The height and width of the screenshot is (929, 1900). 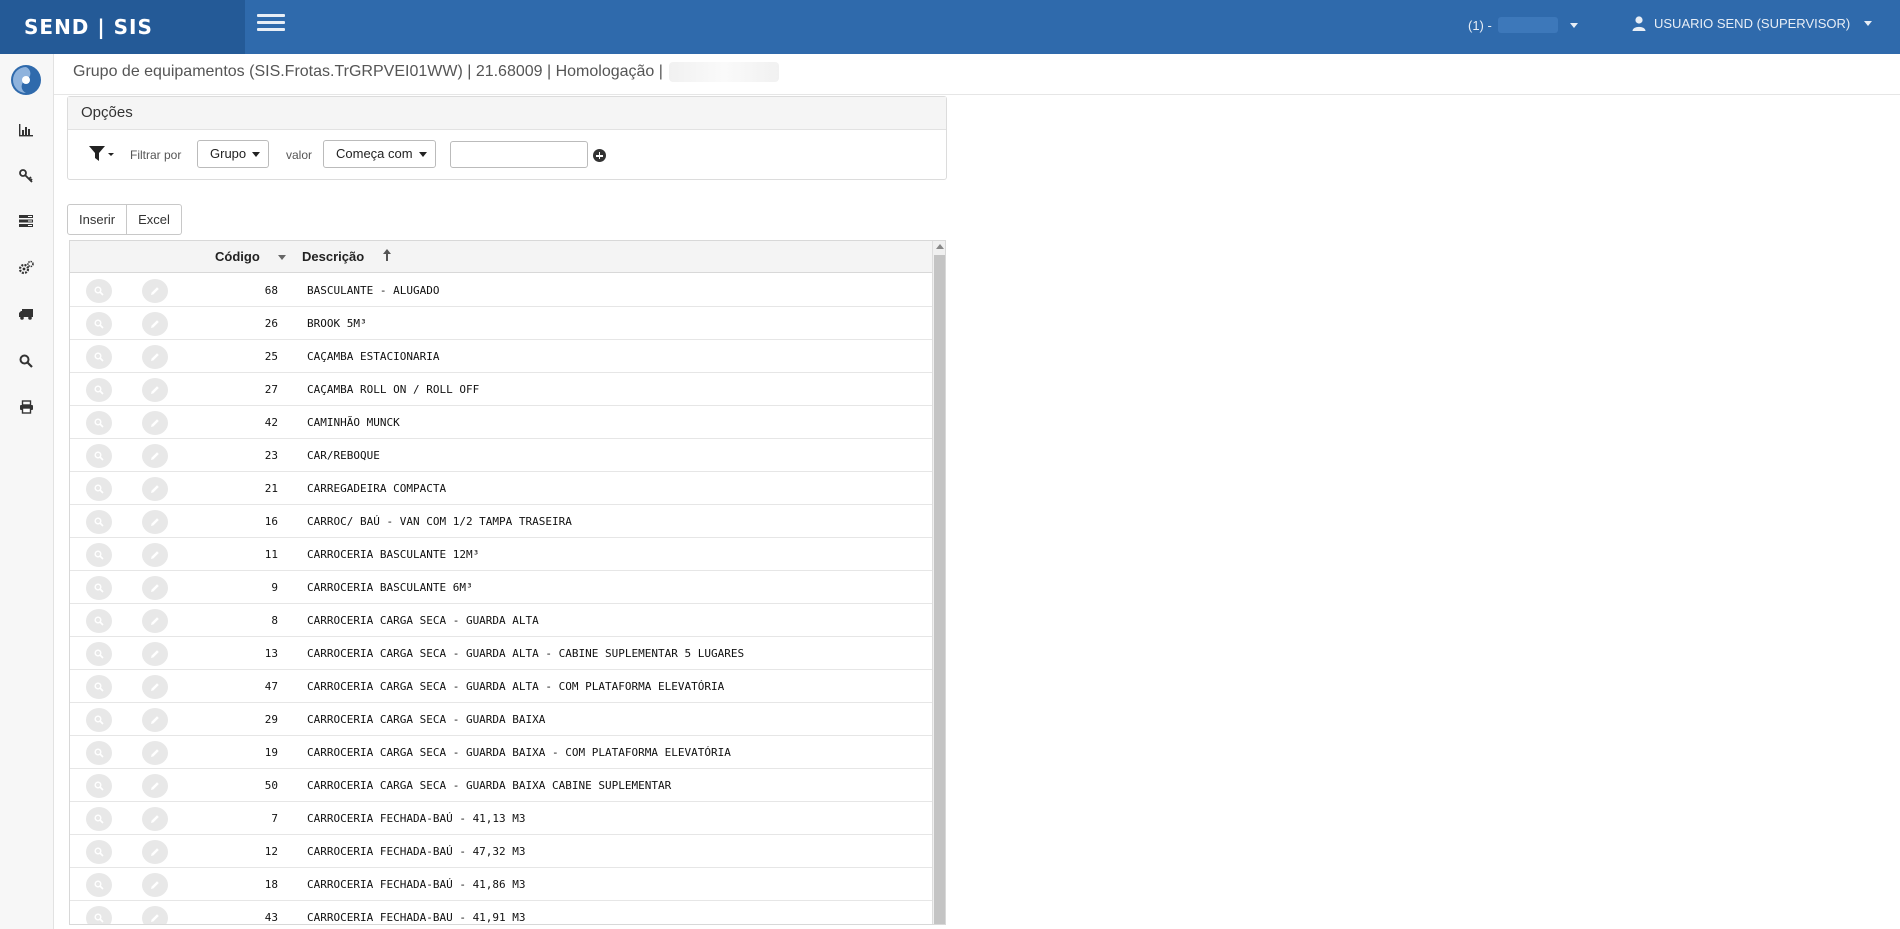 I want to click on truck-icon, so click(x=26, y=314).